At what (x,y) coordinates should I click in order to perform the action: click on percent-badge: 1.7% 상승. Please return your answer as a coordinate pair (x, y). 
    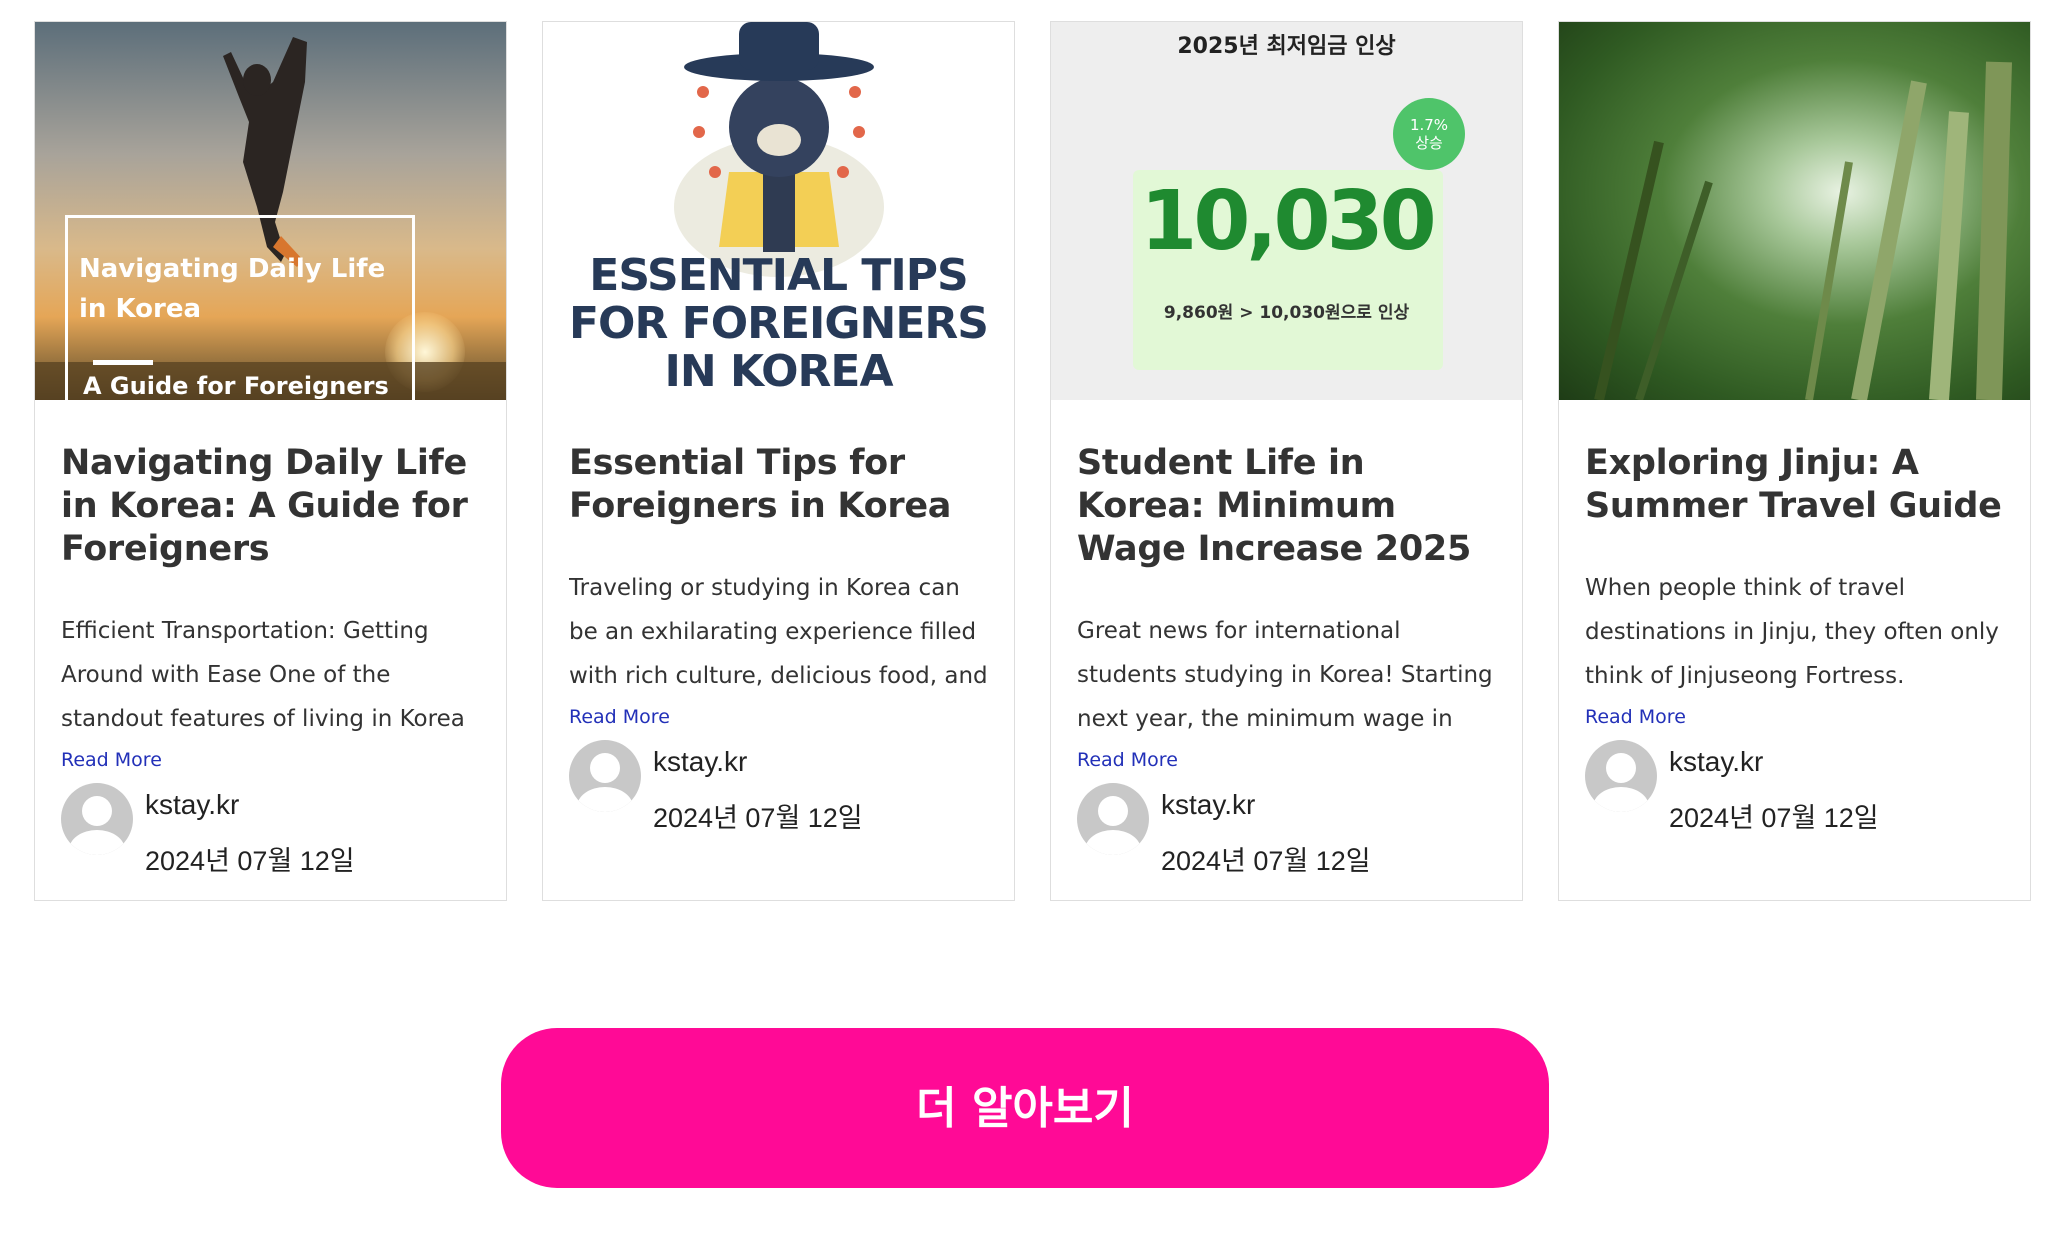
    Looking at the image, I should click on (1429, 134).